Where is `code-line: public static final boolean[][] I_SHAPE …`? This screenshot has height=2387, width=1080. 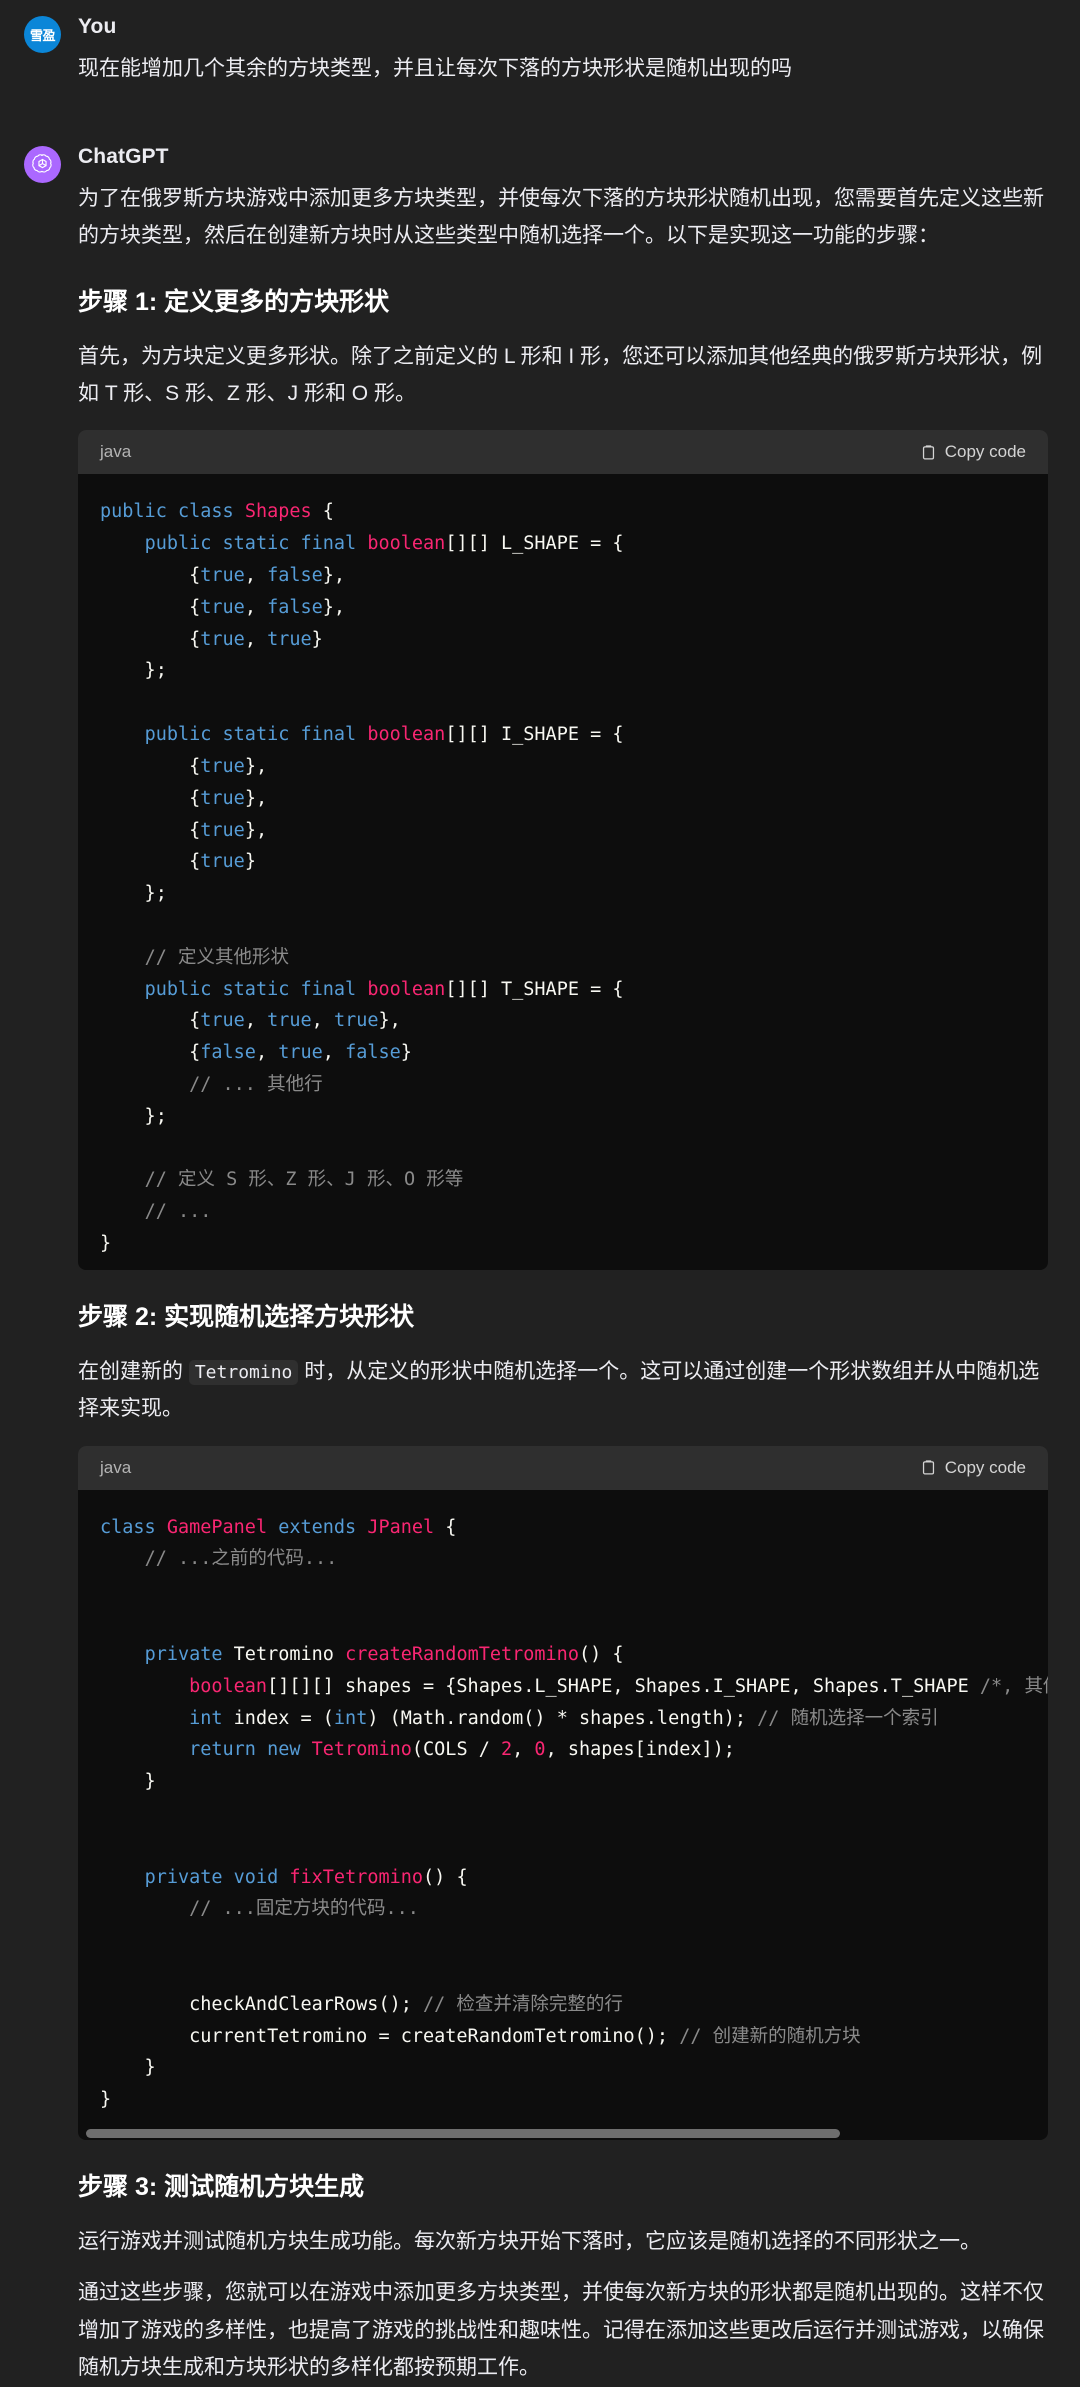 code-line: public static final boolean[][] I_SHAPE … is located at coordinates (384, 735).